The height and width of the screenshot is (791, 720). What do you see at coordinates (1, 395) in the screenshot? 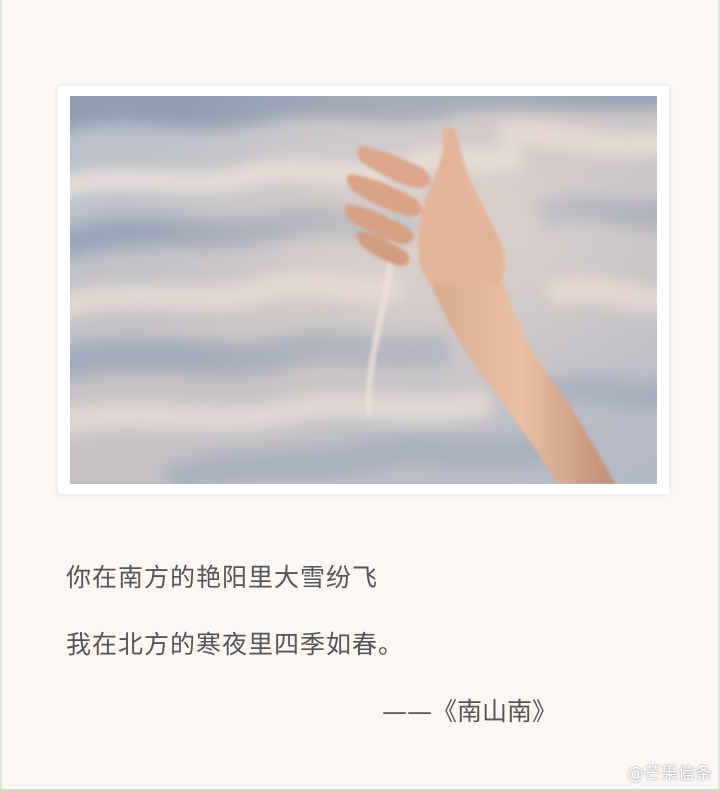
I see `left-border` at bounding box center [1, 395].